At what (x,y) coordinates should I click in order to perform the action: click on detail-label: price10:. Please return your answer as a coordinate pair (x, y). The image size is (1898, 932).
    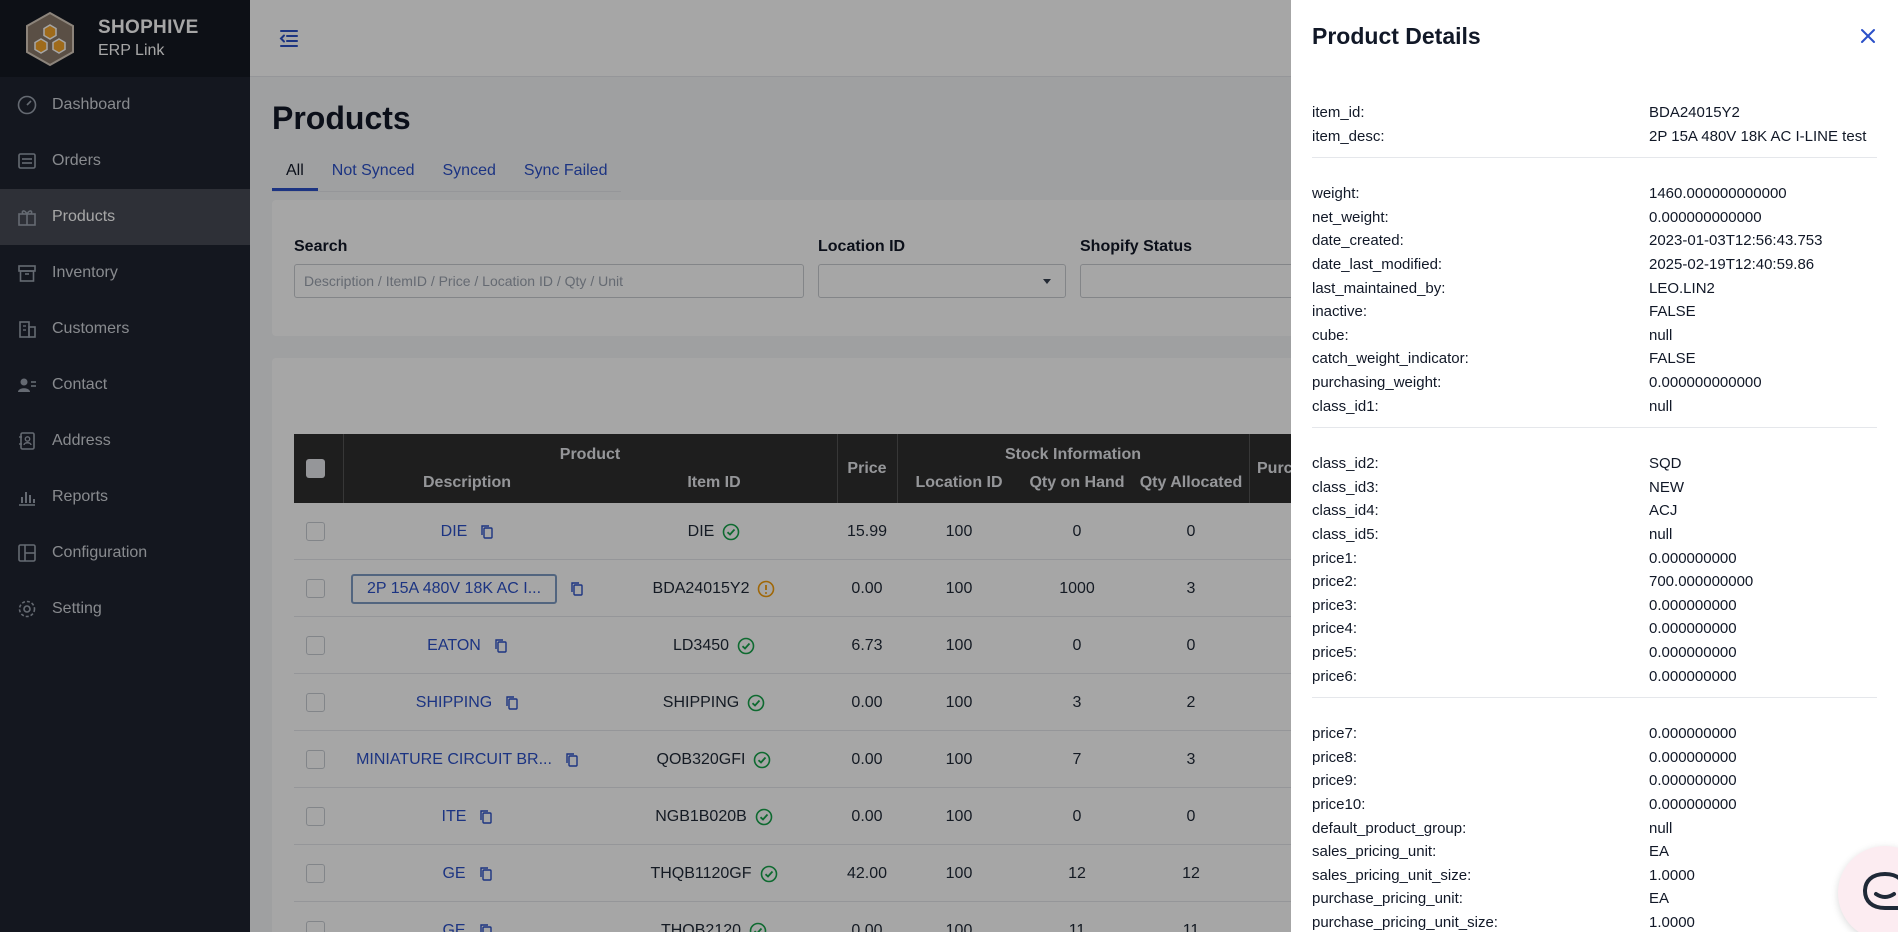
    Looking at the image, I should click on (1339, 804).